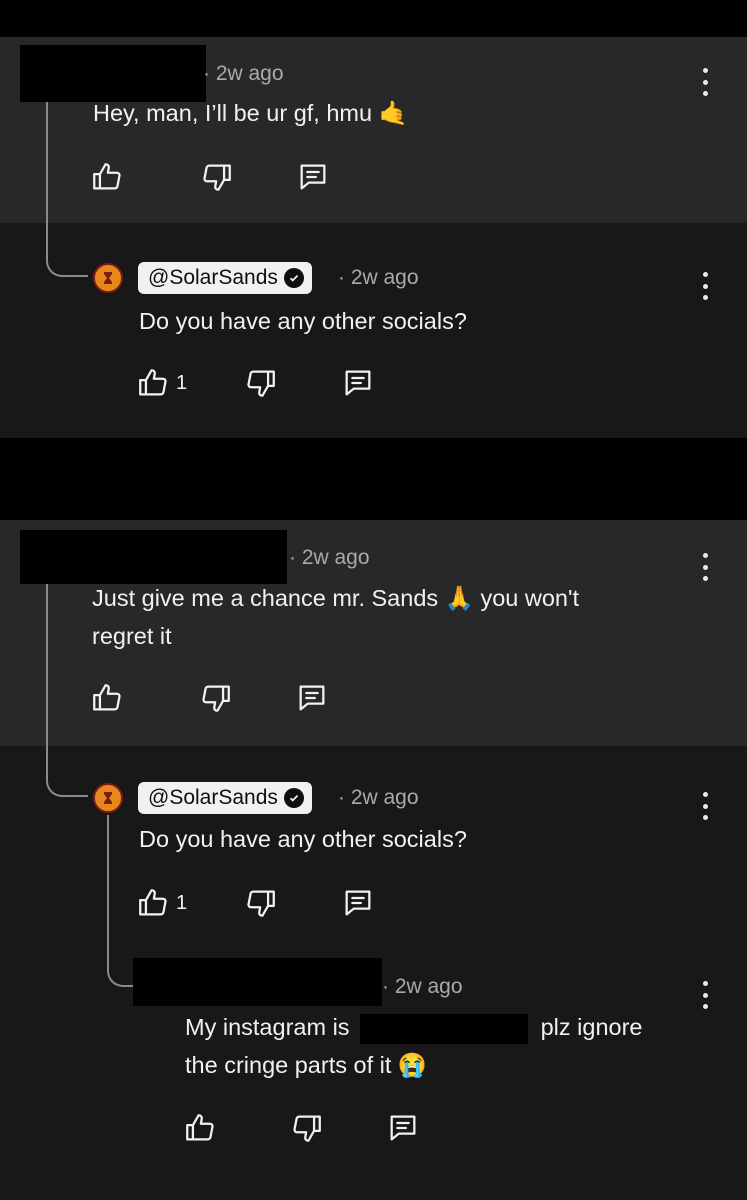 The image size is (747, 1200). What do you see at coordinates (591, 1027) in the screenshot?
I see `nested-reply-text-post: plz ignore` at bounding box center [591, 1027].